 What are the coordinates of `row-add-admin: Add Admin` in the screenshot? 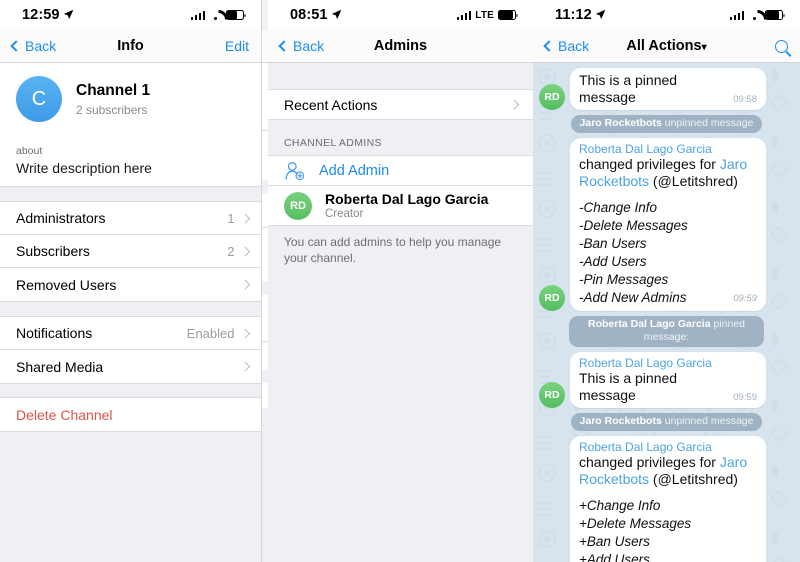 It's located at (400, 170).